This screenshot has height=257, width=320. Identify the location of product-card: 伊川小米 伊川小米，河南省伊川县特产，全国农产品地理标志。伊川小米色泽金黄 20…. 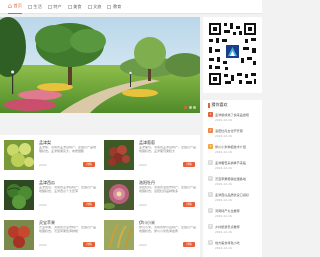
(150, 237).